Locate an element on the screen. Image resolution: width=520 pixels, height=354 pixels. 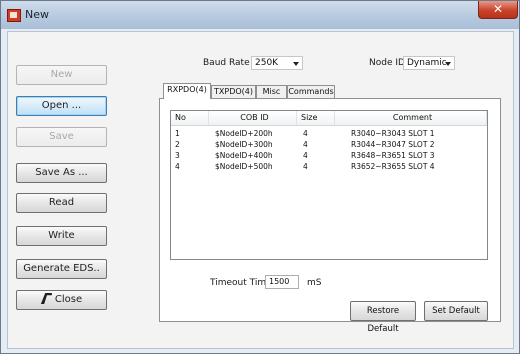
window-title: New is located at coordinates (37, 14).